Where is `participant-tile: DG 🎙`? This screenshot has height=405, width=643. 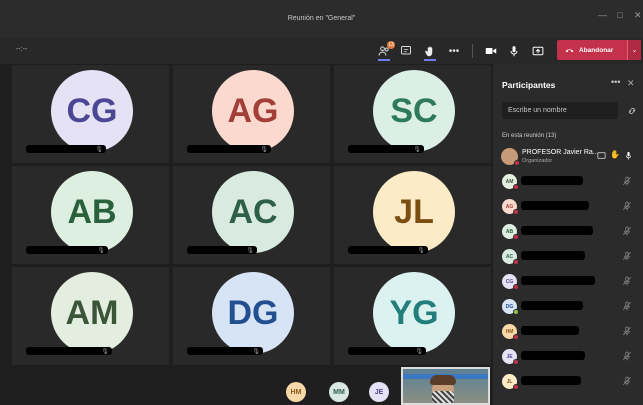
participant-tile: DG 🎙 is located at coordinates (251, 316).